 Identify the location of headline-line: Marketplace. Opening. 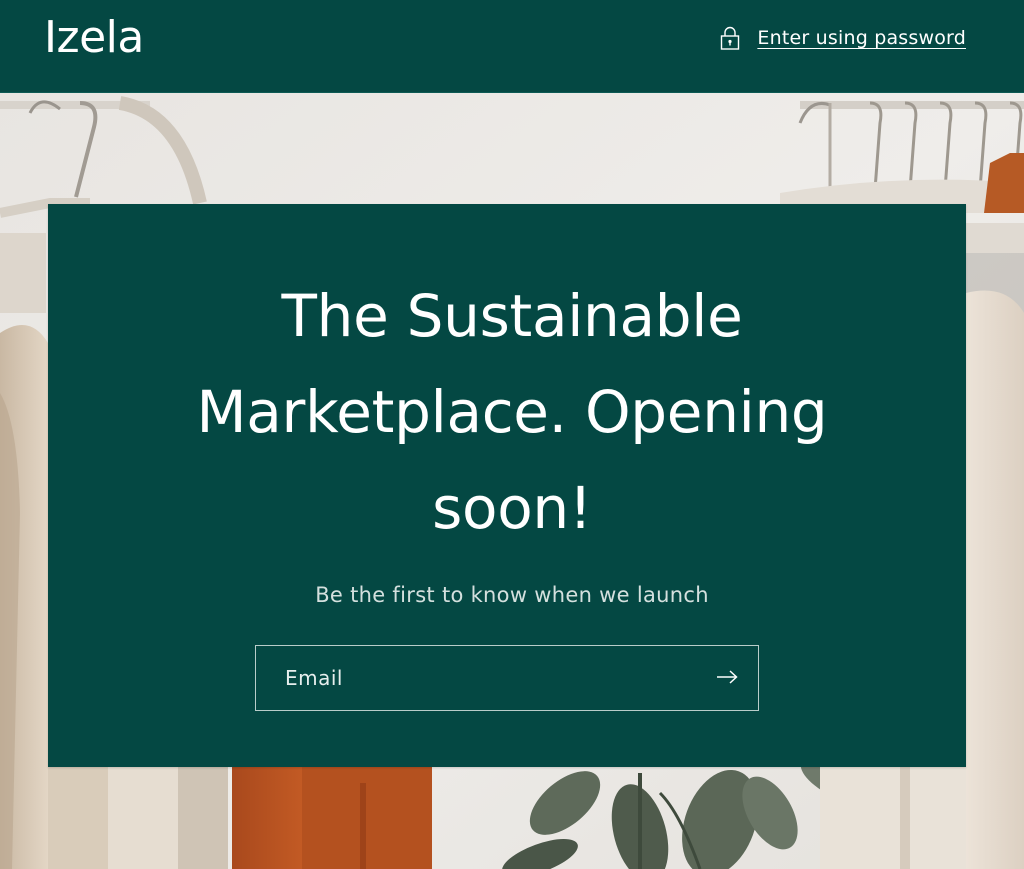
(512, 412).